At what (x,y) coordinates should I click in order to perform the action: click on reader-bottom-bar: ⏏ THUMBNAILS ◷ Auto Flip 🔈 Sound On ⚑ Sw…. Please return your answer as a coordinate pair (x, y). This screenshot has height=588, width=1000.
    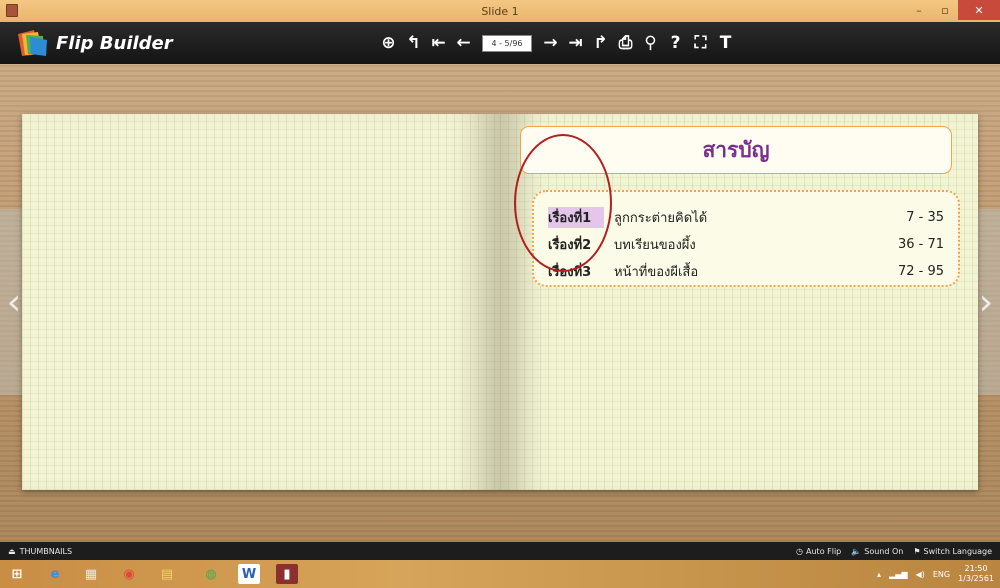
    Looking at the image, I should click on (500, 551).